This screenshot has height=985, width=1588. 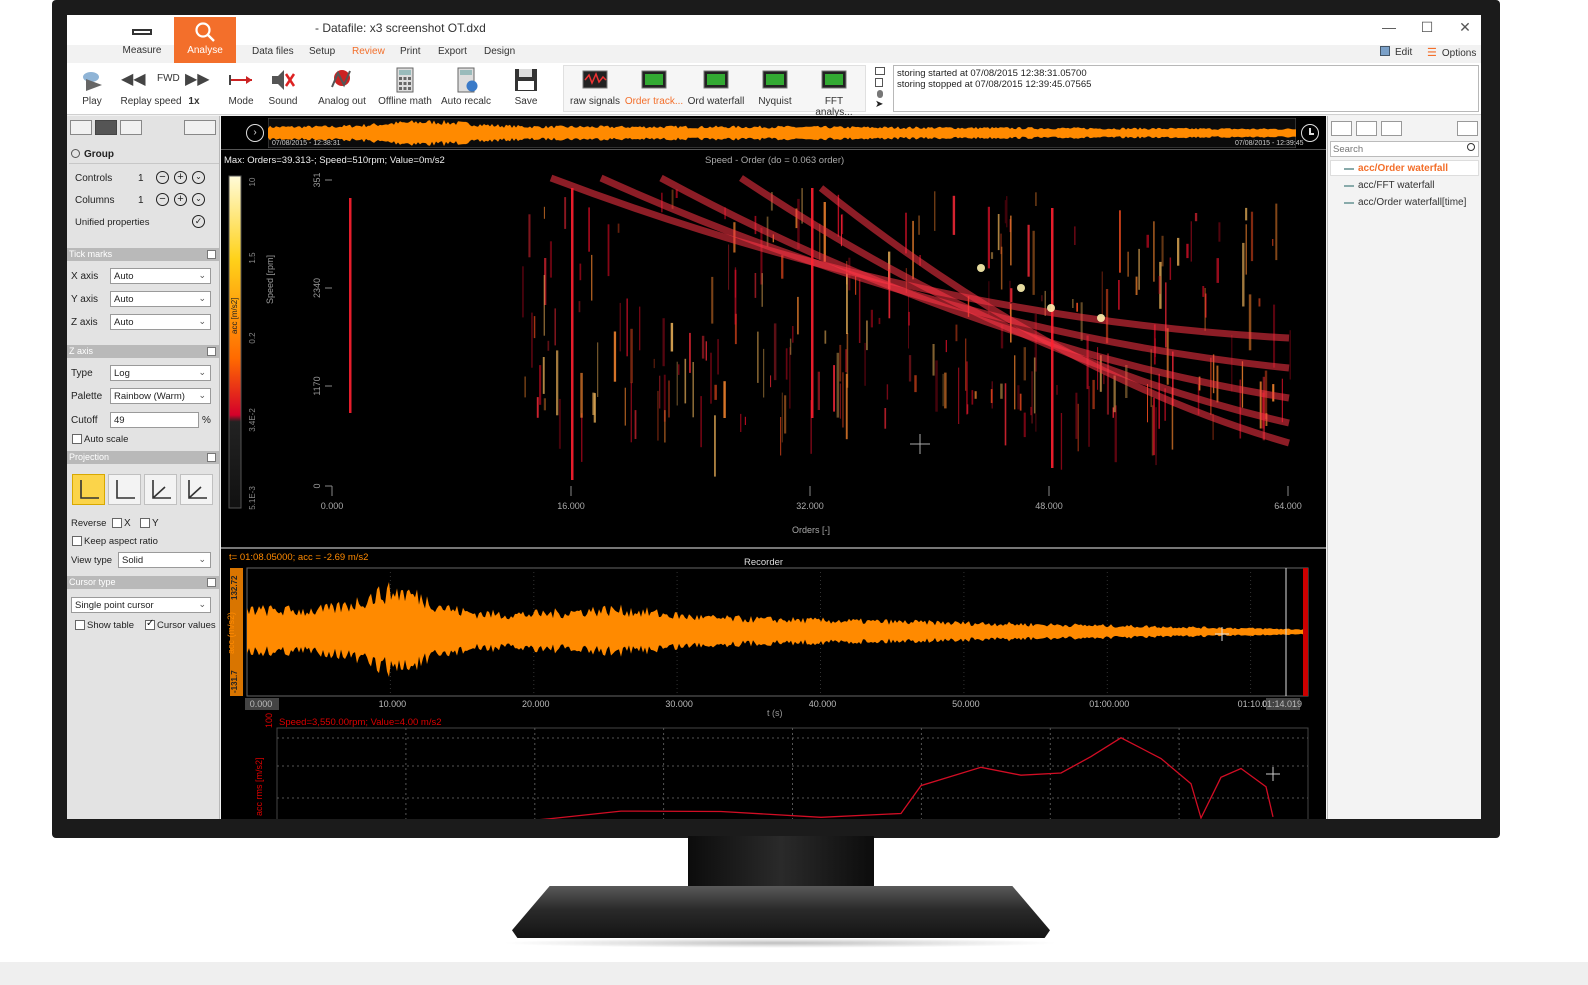 What do you see at coordinates (206, 420) in the screenshot?
I see `cutoff-unit: %` at bounding box center [206, 420].